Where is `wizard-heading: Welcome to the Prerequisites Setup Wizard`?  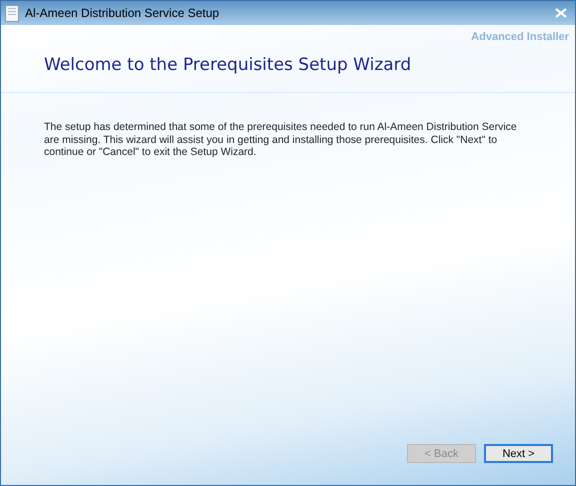
wizard-heading: Welcome to the Prerequisites Setup Wizard is located at coordinates (227, 65).